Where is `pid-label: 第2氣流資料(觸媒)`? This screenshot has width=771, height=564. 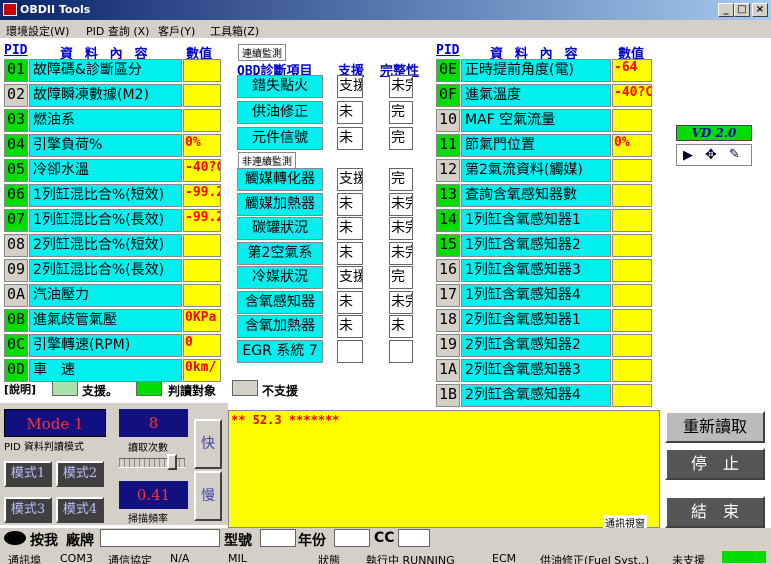 pid-label: 第2氣流資料(觸媒) is located at coordinates (536, 170).